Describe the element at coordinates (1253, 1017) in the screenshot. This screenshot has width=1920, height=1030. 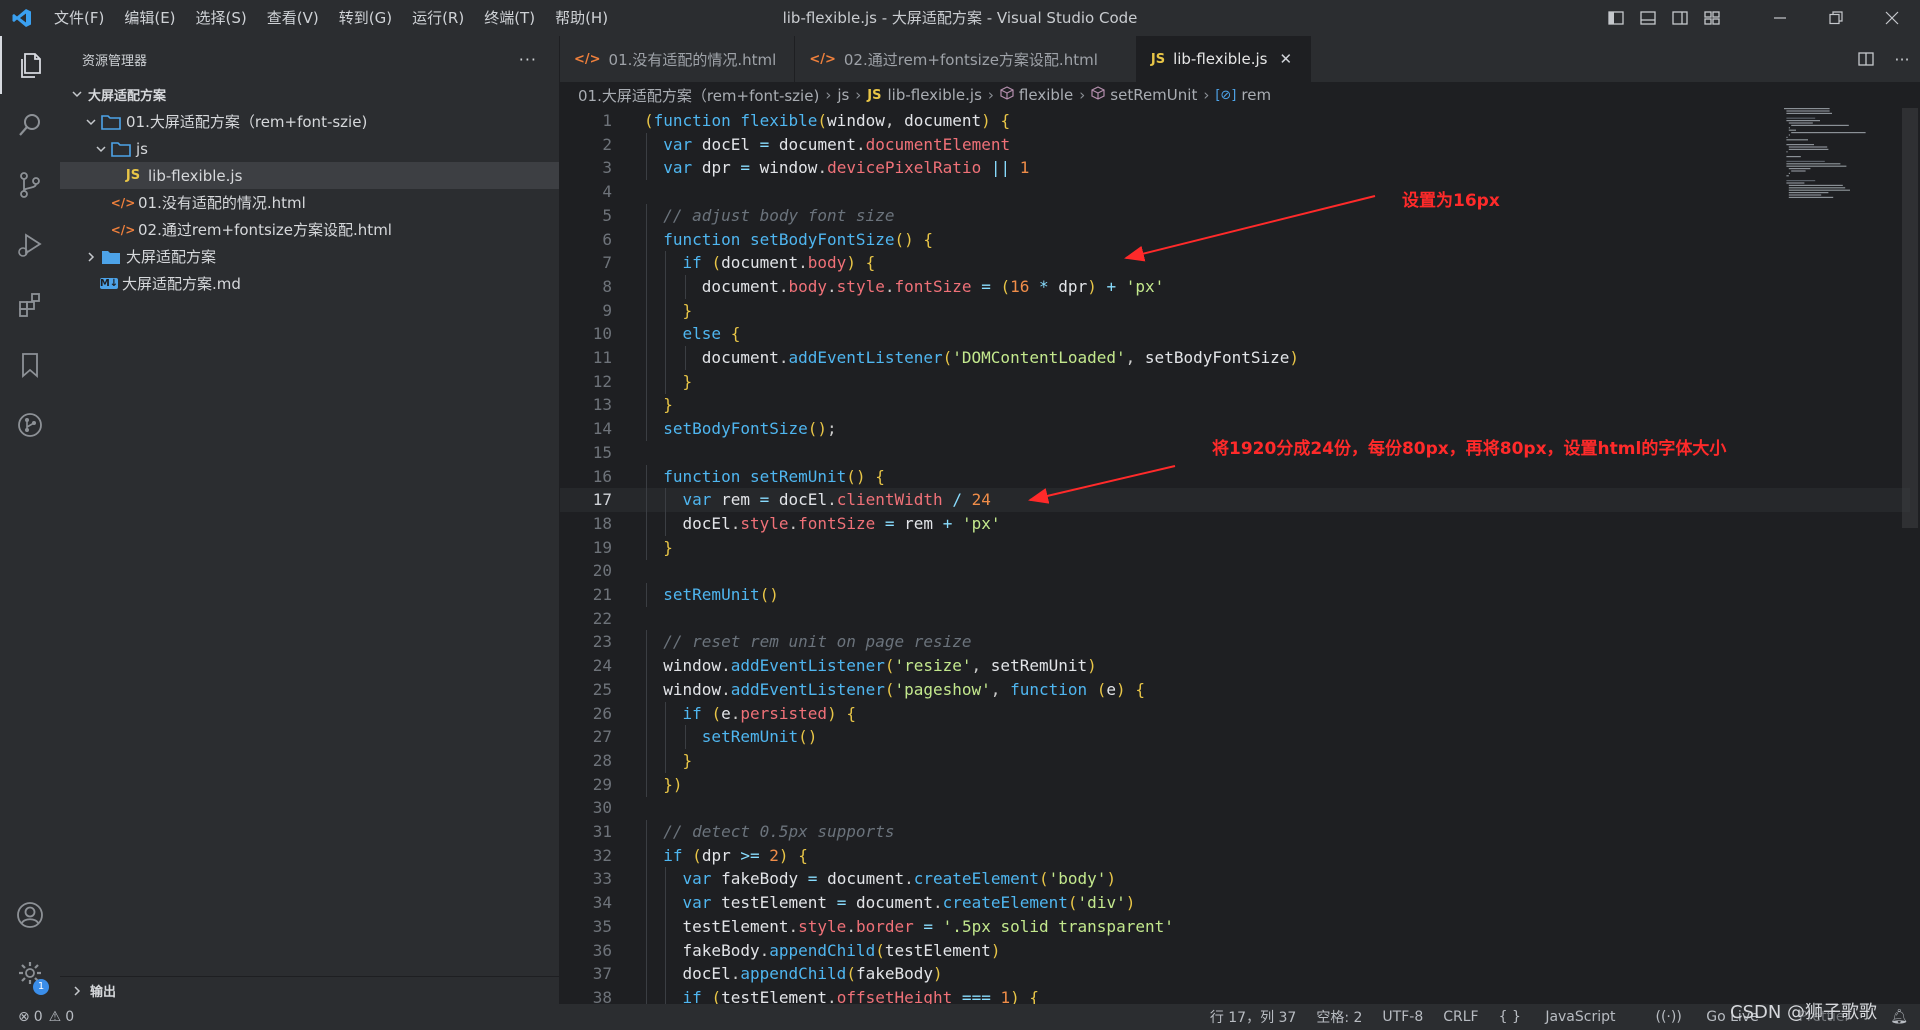
I see `cursor-position: 行 17，列 37` at that location.